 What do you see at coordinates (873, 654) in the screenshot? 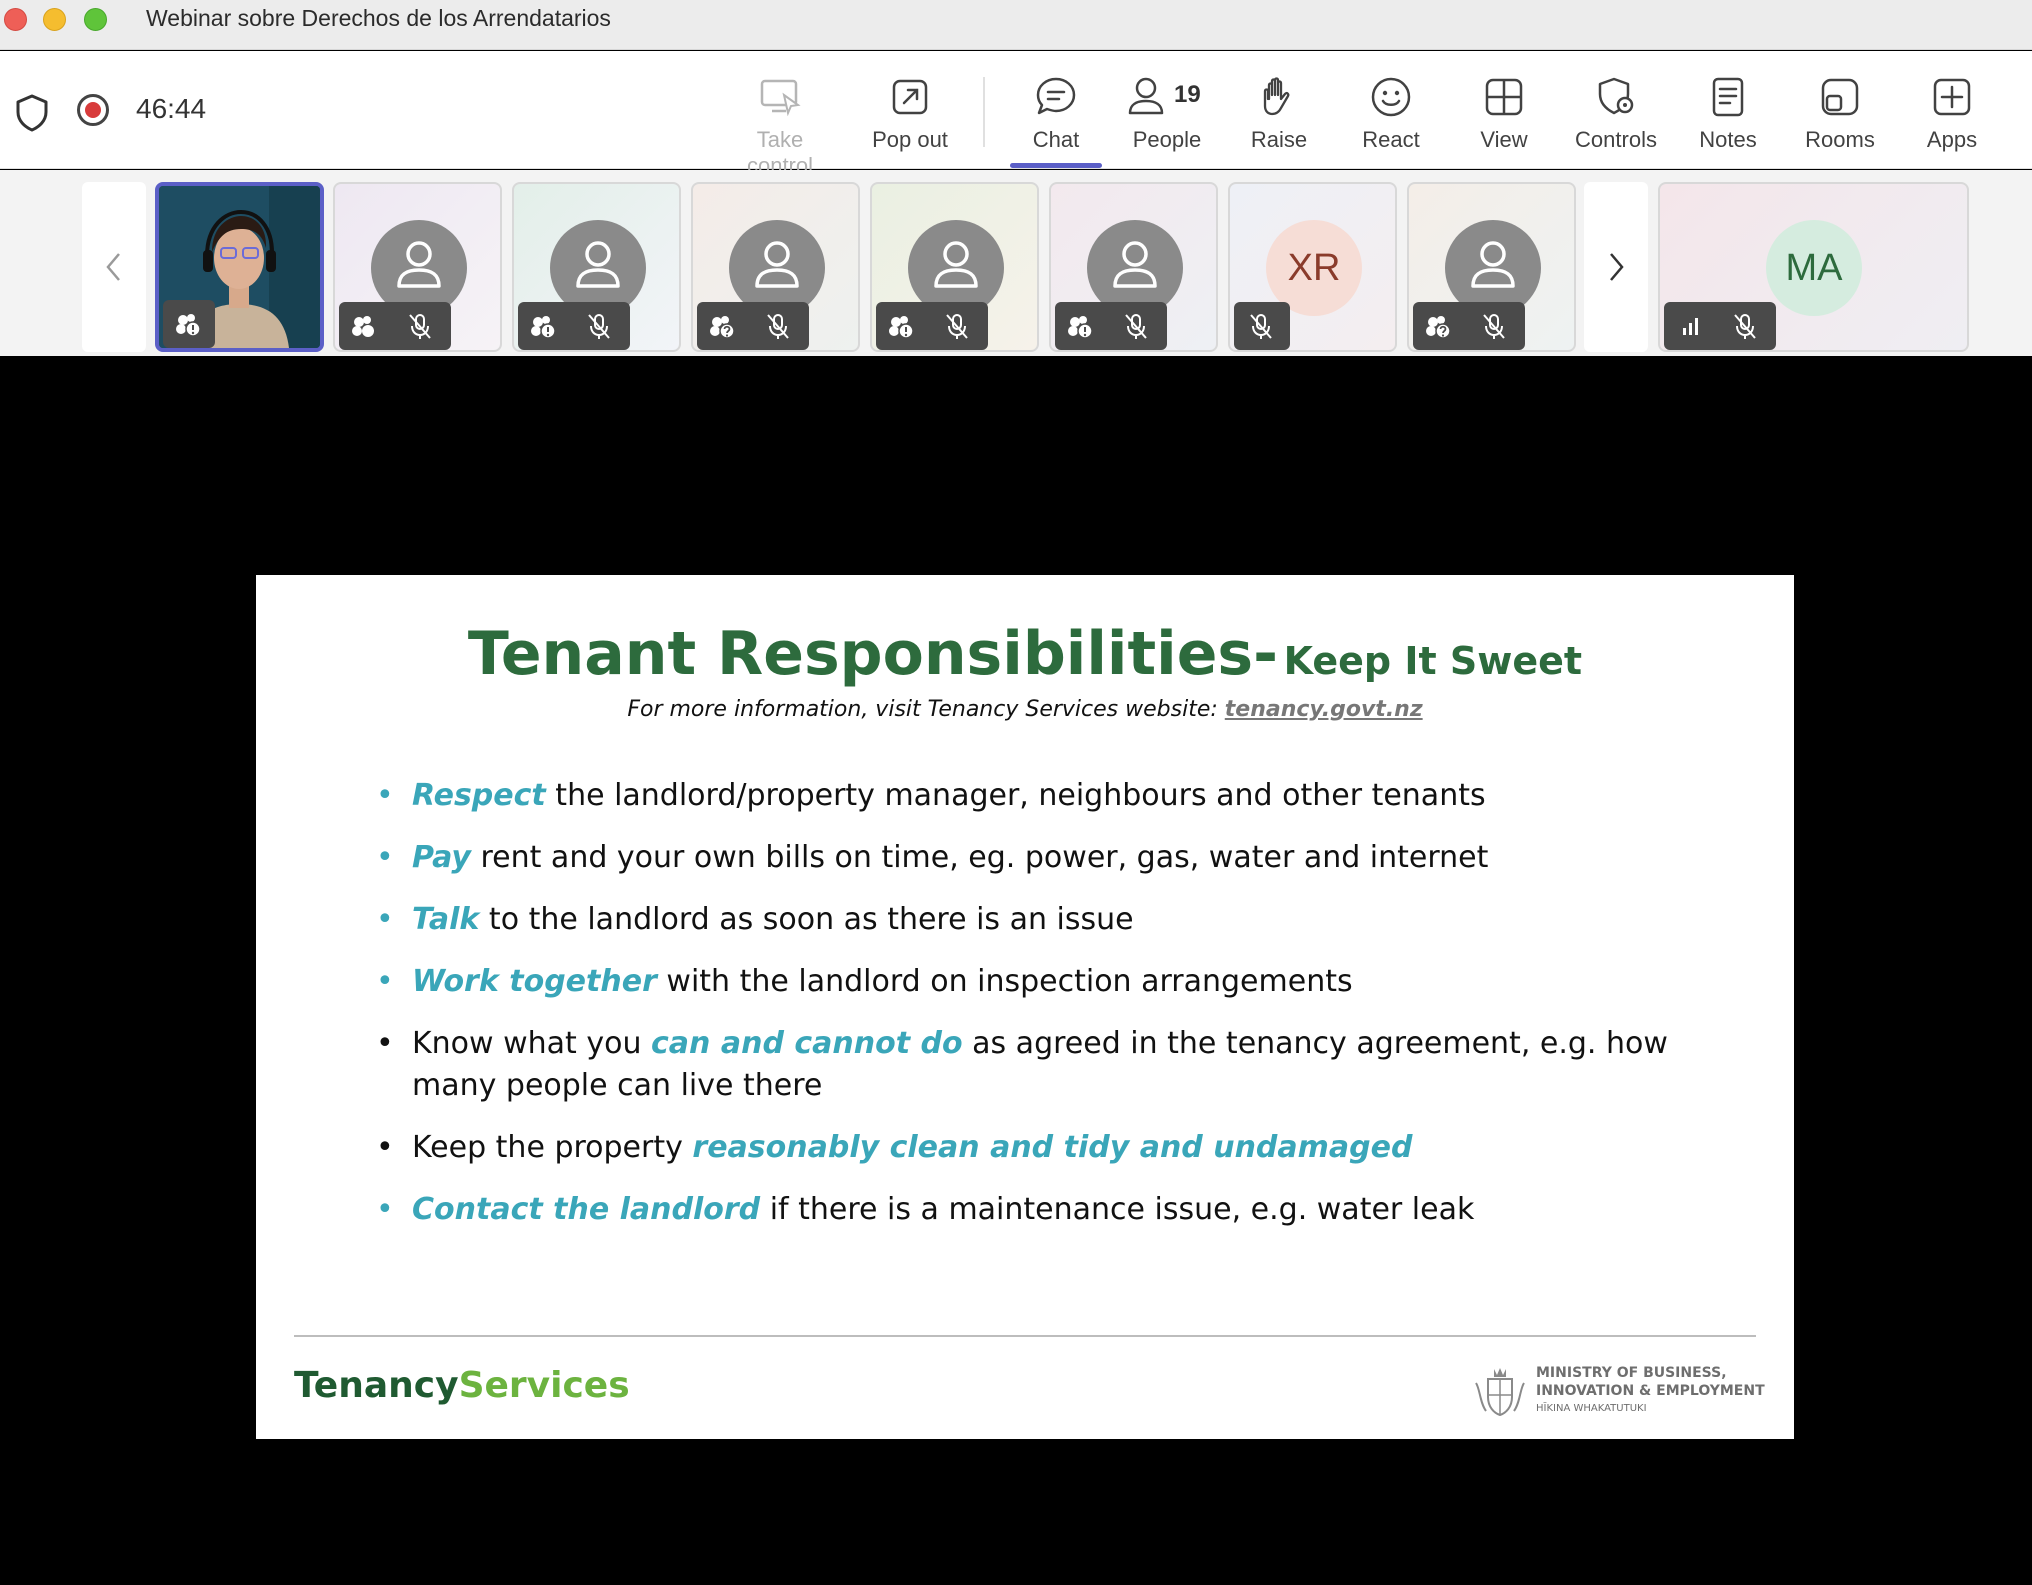
I see `slide-title-main: Tenant Responsibilities-` at bounding box center [873, 654].